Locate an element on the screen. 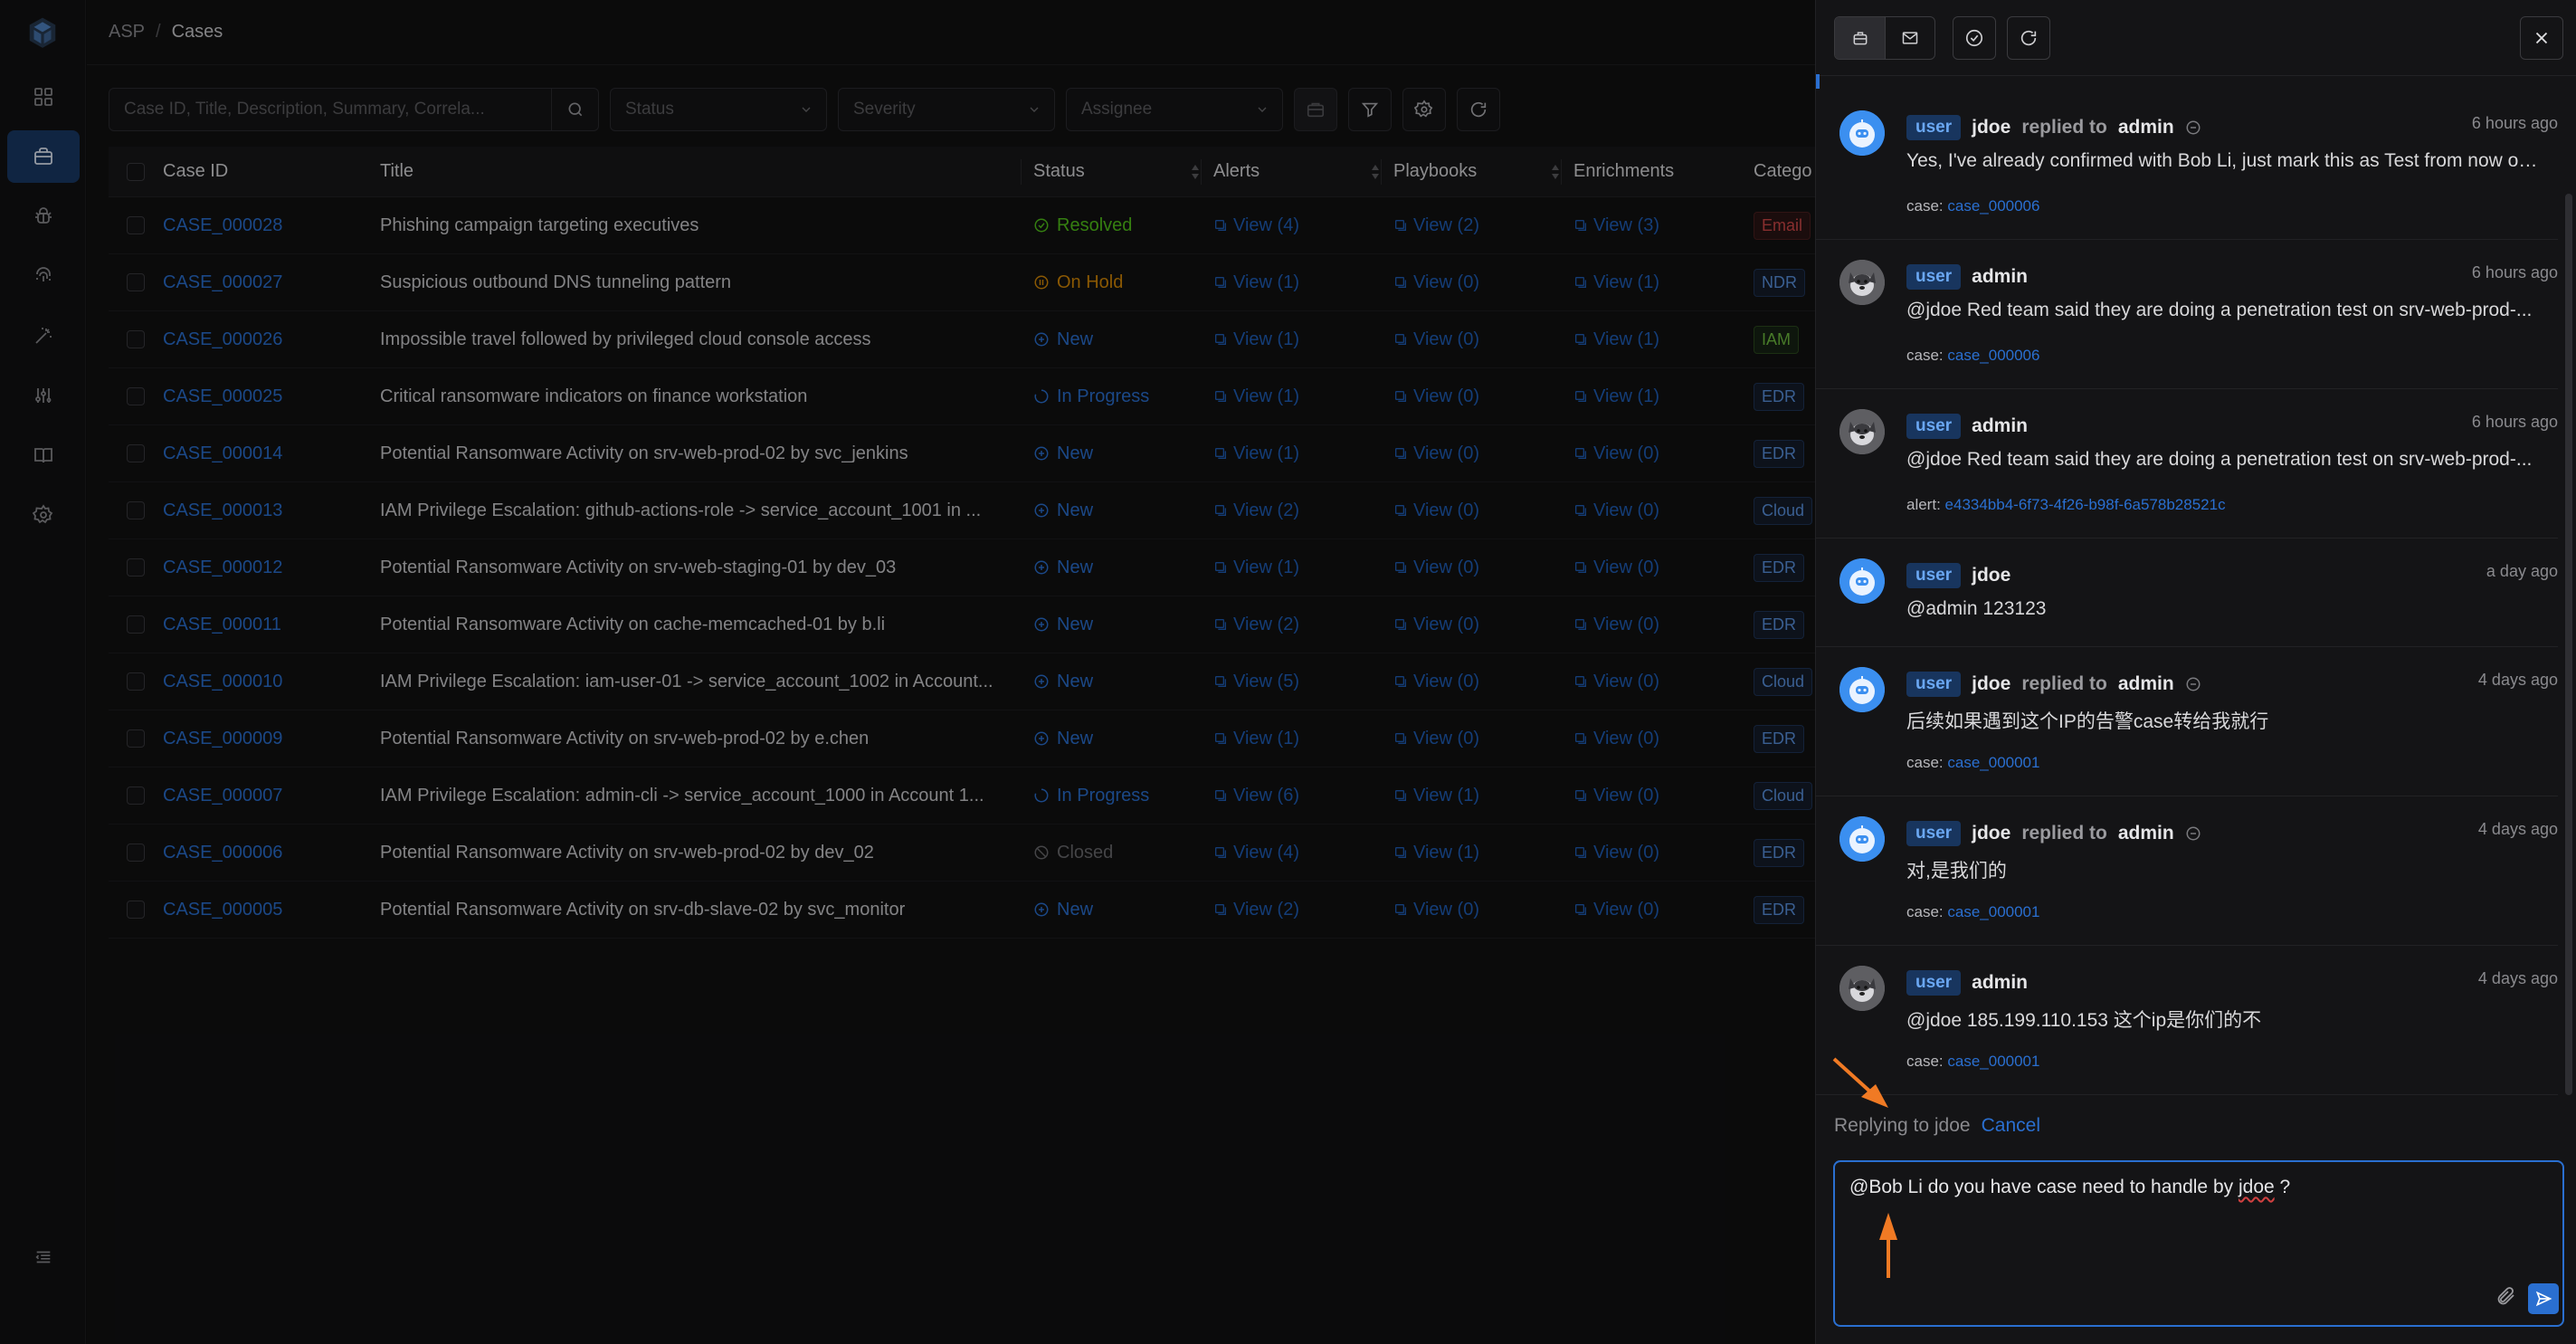  header-enrichments: Enrichments is located at coordinates (1657, 171).